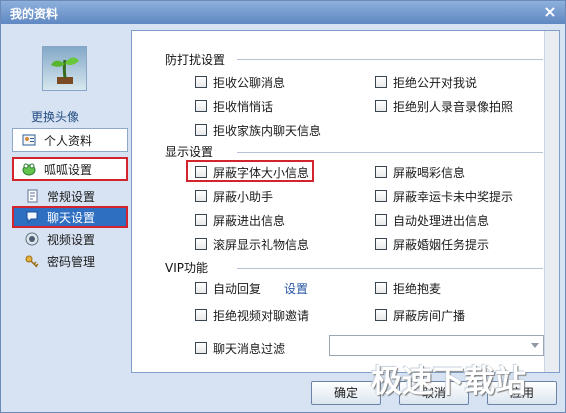  What do you see at coordinates (346, 393) in the screenshot?
I see `ok-button: 确定` at bounding box center [346, 393].